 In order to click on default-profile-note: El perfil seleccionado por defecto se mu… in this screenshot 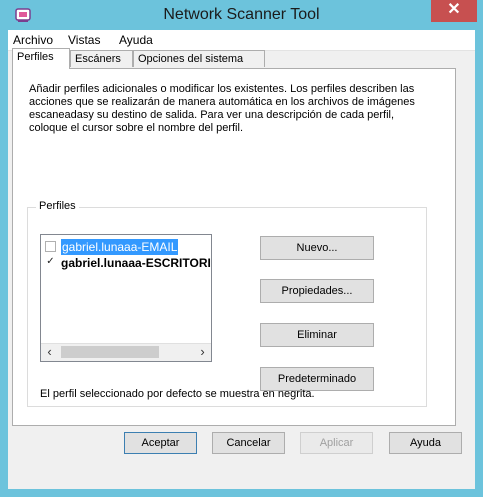, I will do `click(177, 394)`.